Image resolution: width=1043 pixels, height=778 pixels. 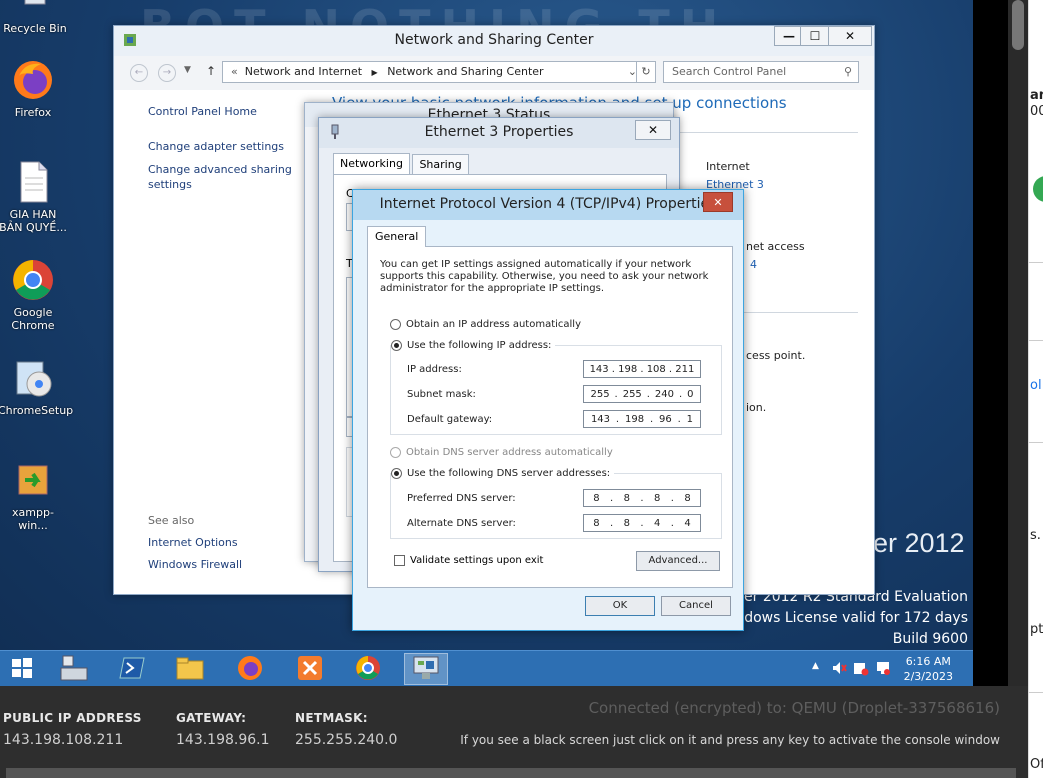 What do you see at coordinates (396, 473) in the screenshot?
I see `radio-selected-icon` at bounding box center [396, 473].